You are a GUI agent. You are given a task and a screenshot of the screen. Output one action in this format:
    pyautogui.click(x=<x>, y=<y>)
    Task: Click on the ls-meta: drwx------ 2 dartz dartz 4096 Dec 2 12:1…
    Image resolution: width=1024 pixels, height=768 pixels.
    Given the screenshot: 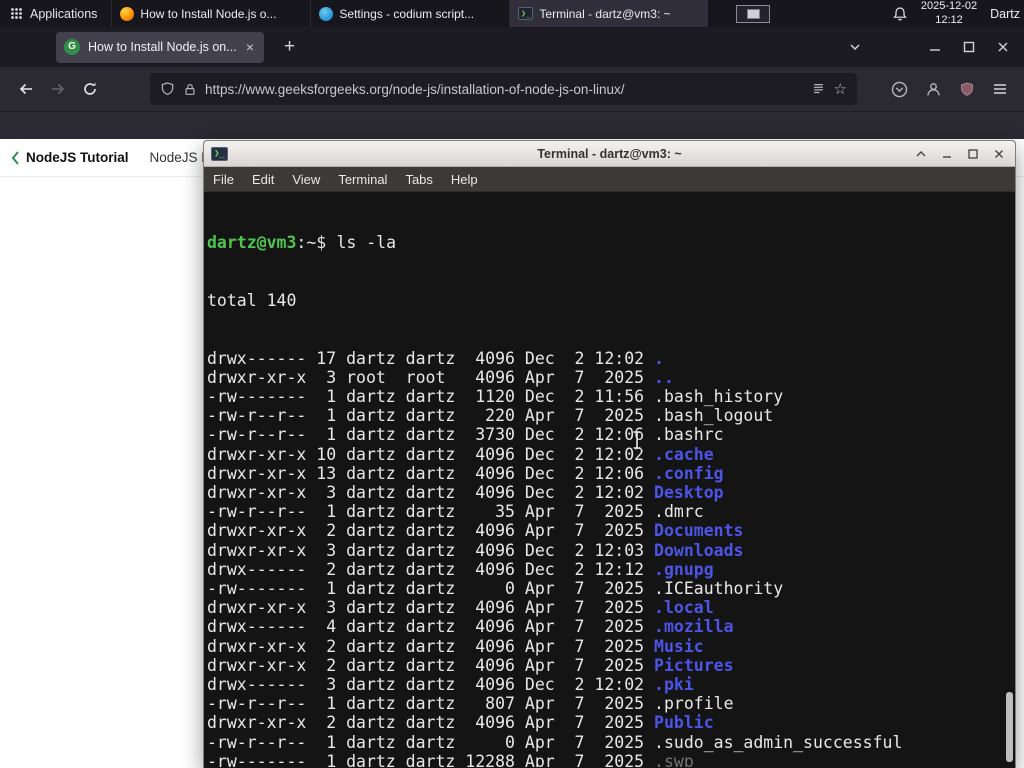 What is the action you would take?
    pyautogui.click(x=431, y=569)
    